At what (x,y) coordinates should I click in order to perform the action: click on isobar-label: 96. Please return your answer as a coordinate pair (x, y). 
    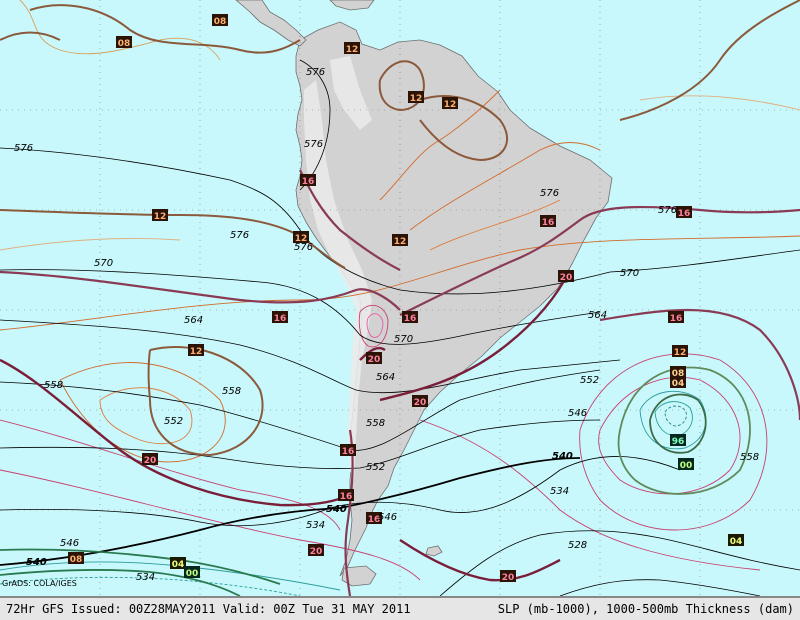
    Looking at the image, I should click on (678, 440).